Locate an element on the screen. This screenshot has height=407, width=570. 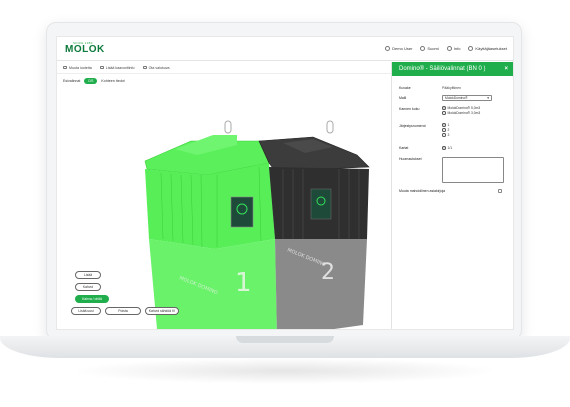
panel-header: Domino® - Säiliövalinnat (BN 0 ) × is located at coordinates (452, 69).